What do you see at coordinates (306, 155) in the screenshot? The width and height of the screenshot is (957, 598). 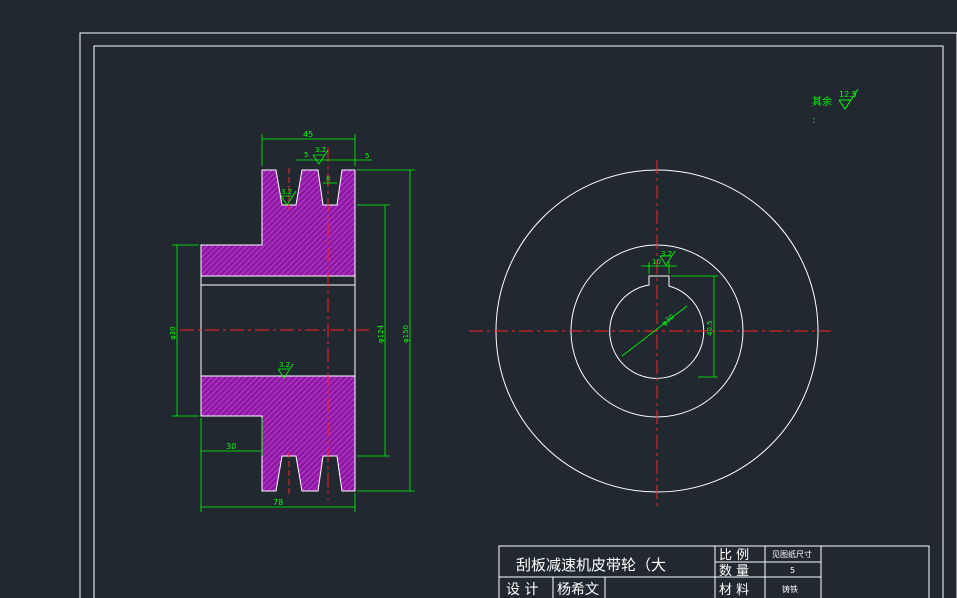 I see `dim-groove-pitch: 5` at bounding box center [306, 155].